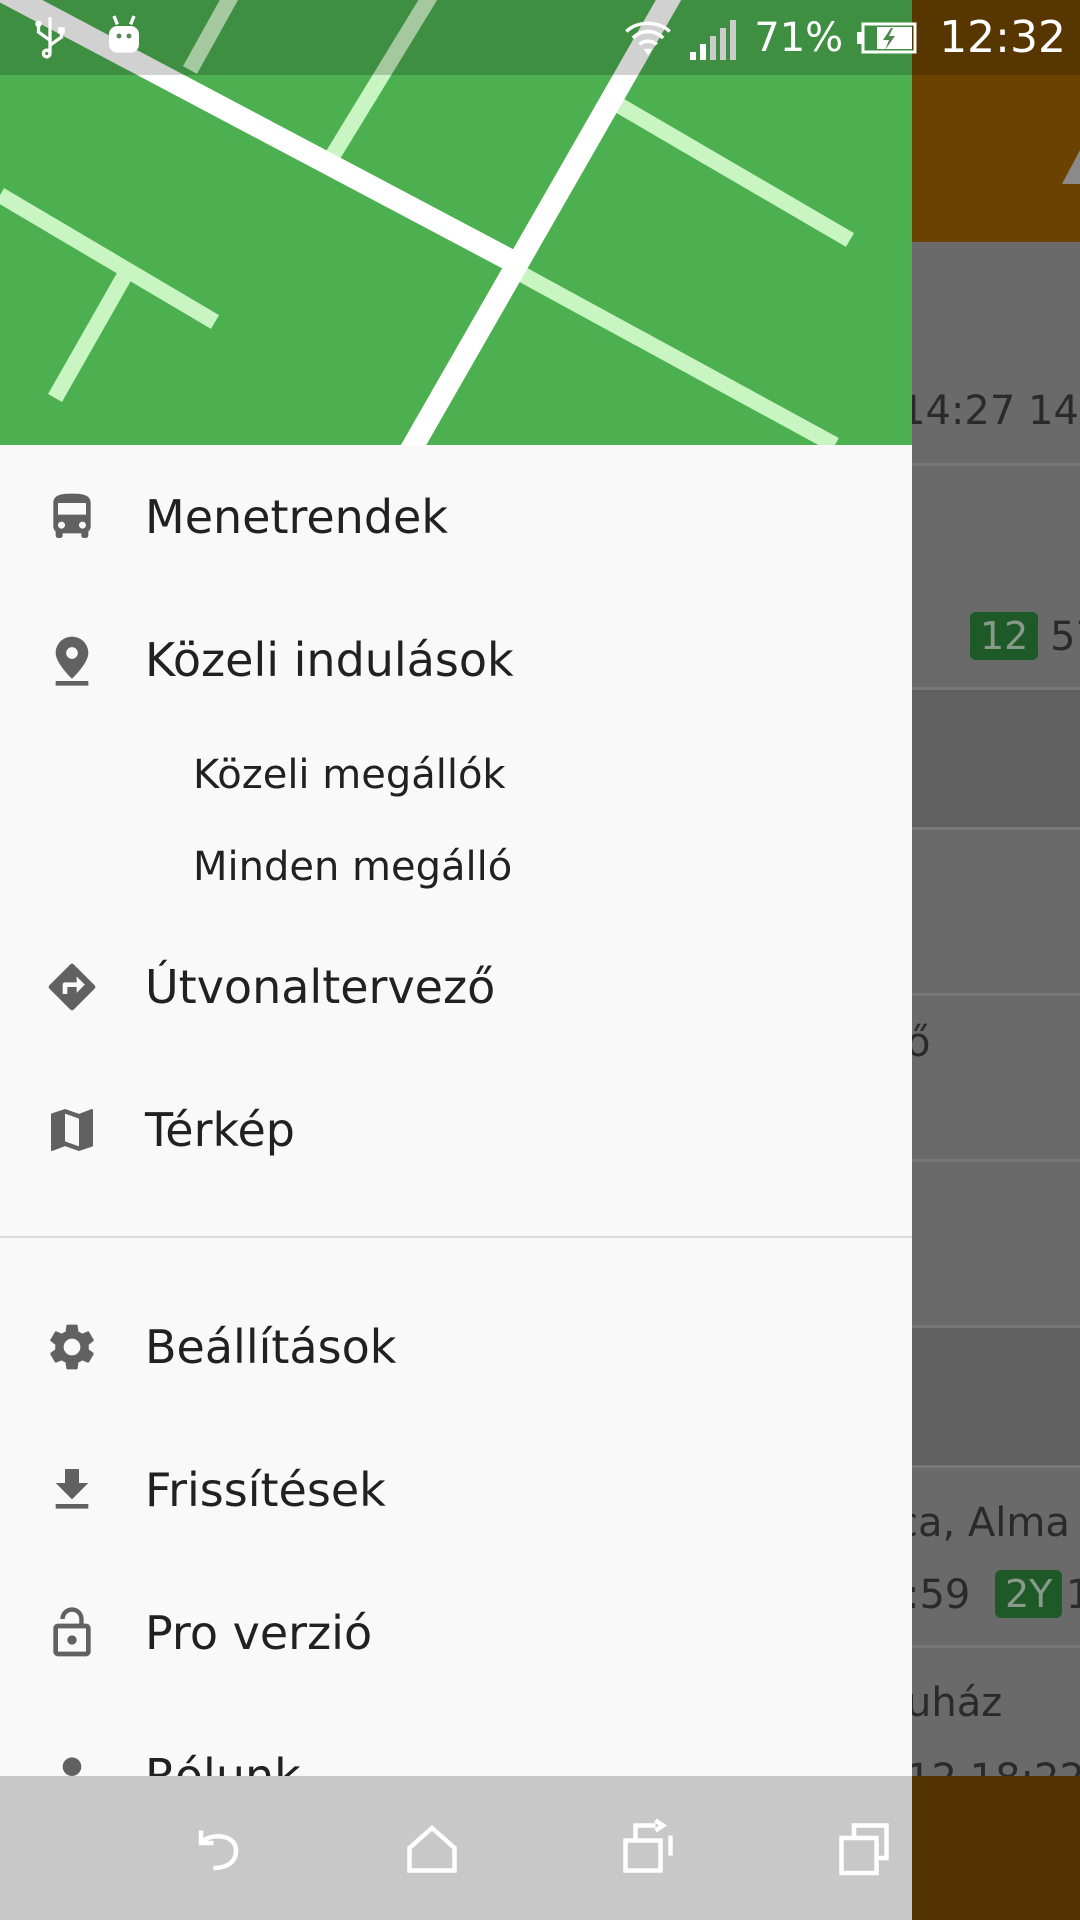  What do you see at coordinates (216, 1848) in the screenshot?
I see `back-icon` at bounding box center [216, 1848].